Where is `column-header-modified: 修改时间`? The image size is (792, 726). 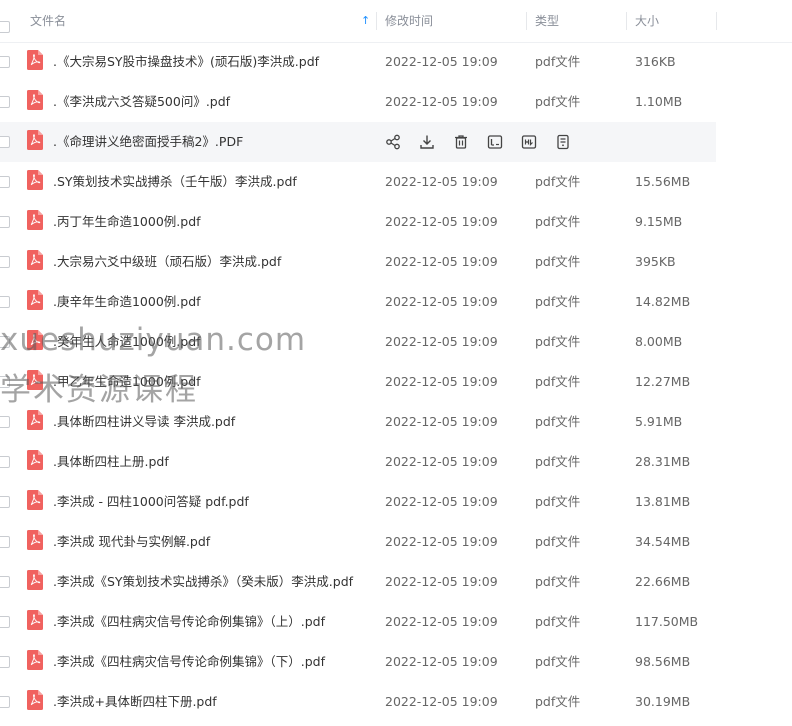
column-header-modified: 修改时间 is located at coordinates (455, 21).